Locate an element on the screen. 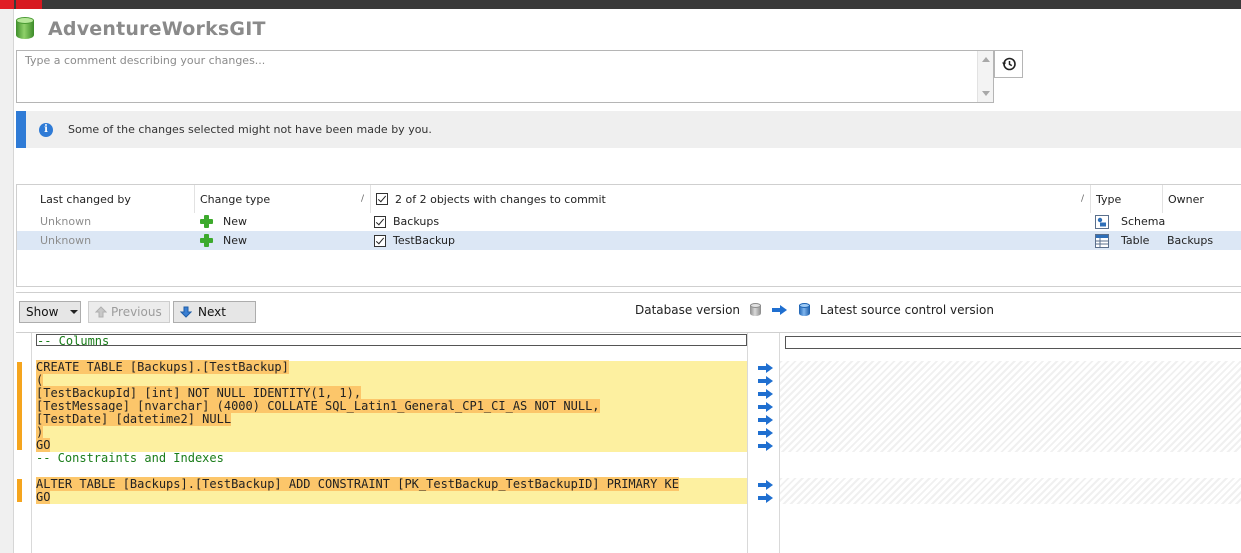 This screenshot has height=553, width=1241. select-all-checkbox is located at coordinates (382, 199).